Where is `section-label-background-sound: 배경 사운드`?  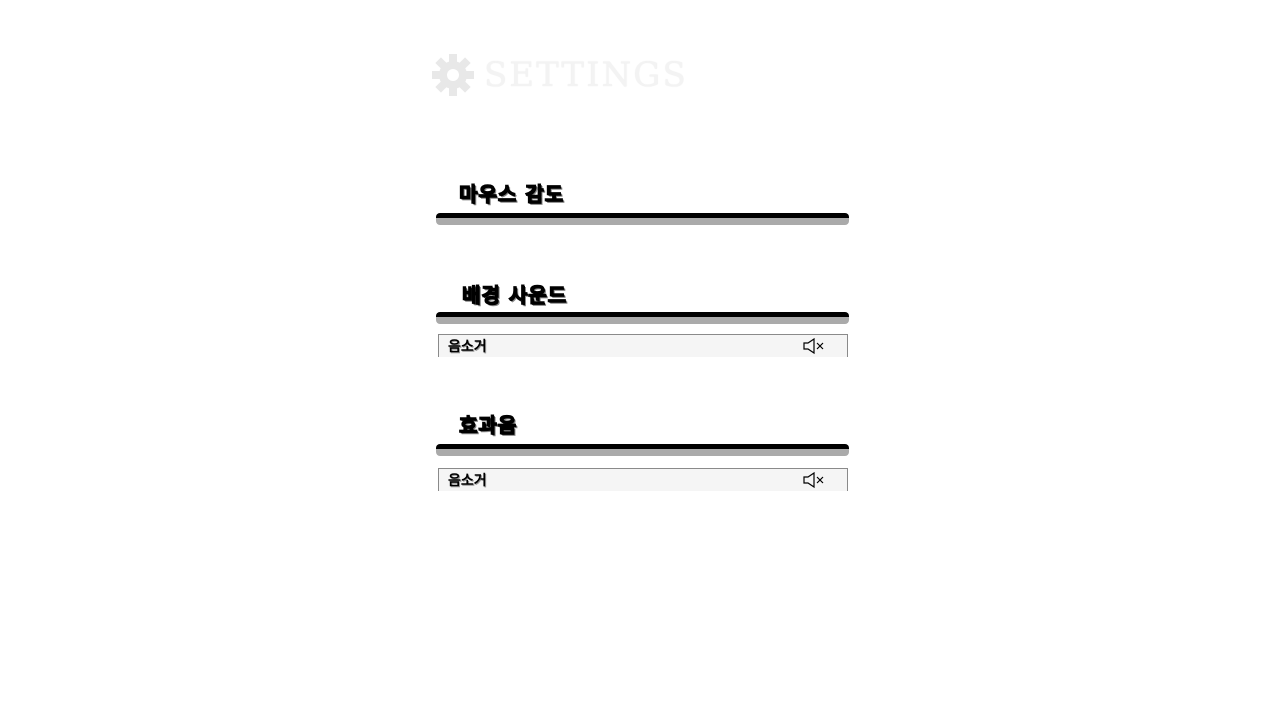 section-label-background-sound: 배경 사운드 is located at coordinates (514, 295).